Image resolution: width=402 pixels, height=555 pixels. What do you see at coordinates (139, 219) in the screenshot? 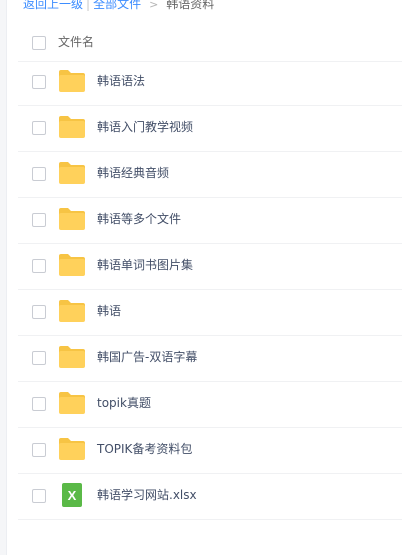
I see `file-name: 韩语等多个文件` at bounding box center [139, 219].